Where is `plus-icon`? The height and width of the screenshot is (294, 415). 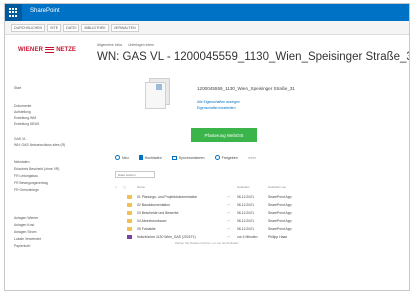
plus-icon is located at coordinates (117, 157).